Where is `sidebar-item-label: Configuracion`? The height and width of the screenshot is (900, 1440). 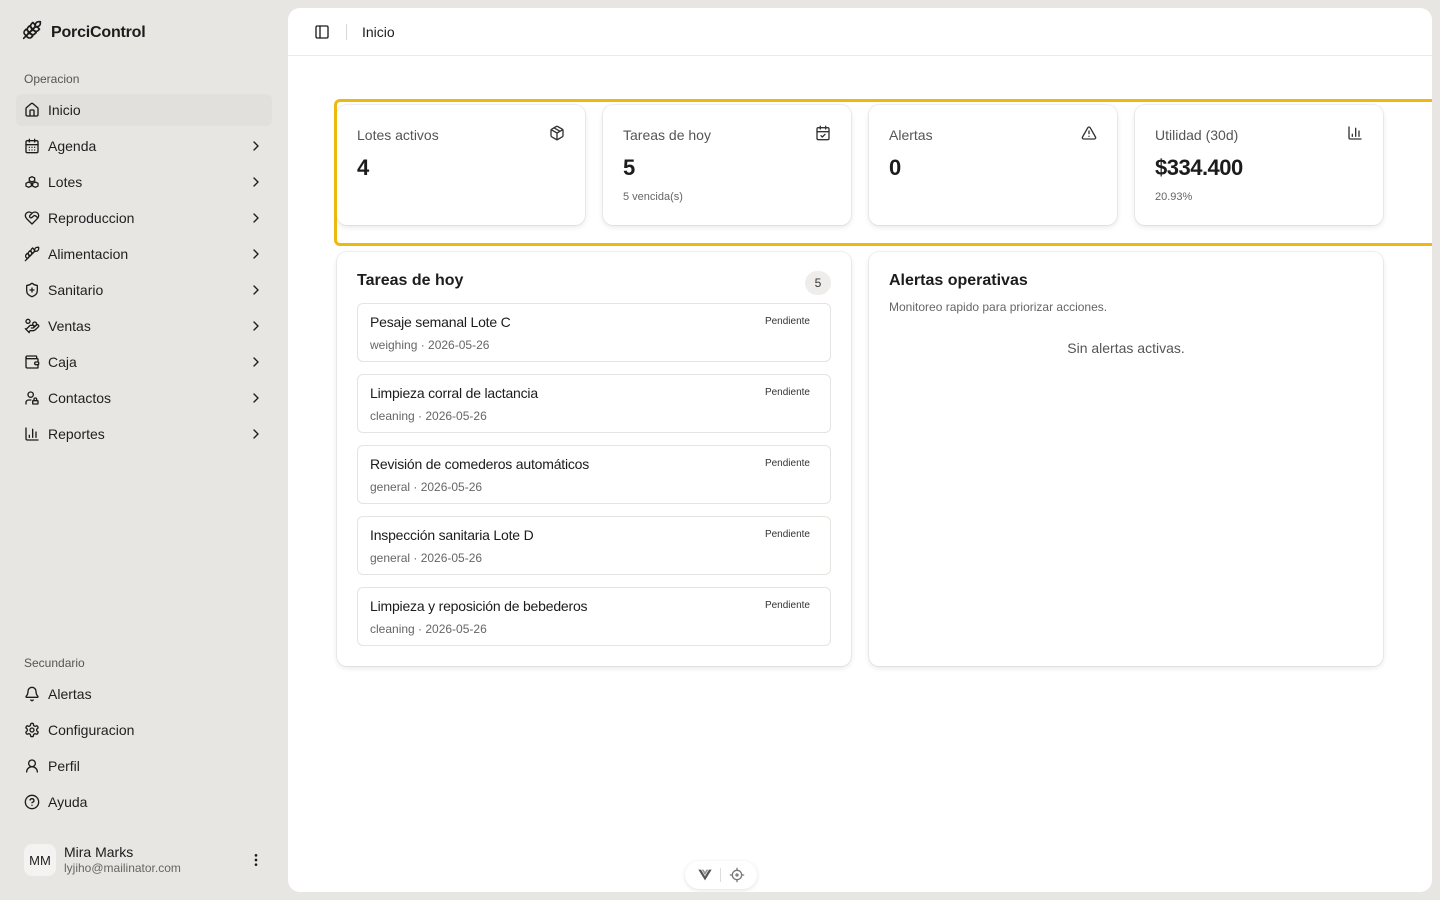
sidebar-item-label: Configuracion is located at coordinates (91, 730).